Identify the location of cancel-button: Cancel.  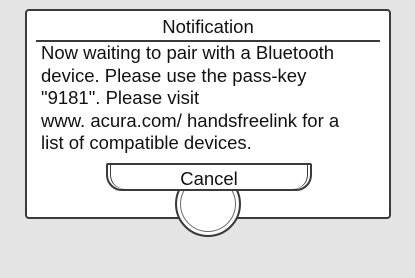
(209, 177).